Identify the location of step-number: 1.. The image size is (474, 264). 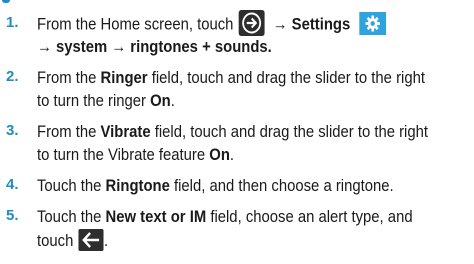
(12, 22).